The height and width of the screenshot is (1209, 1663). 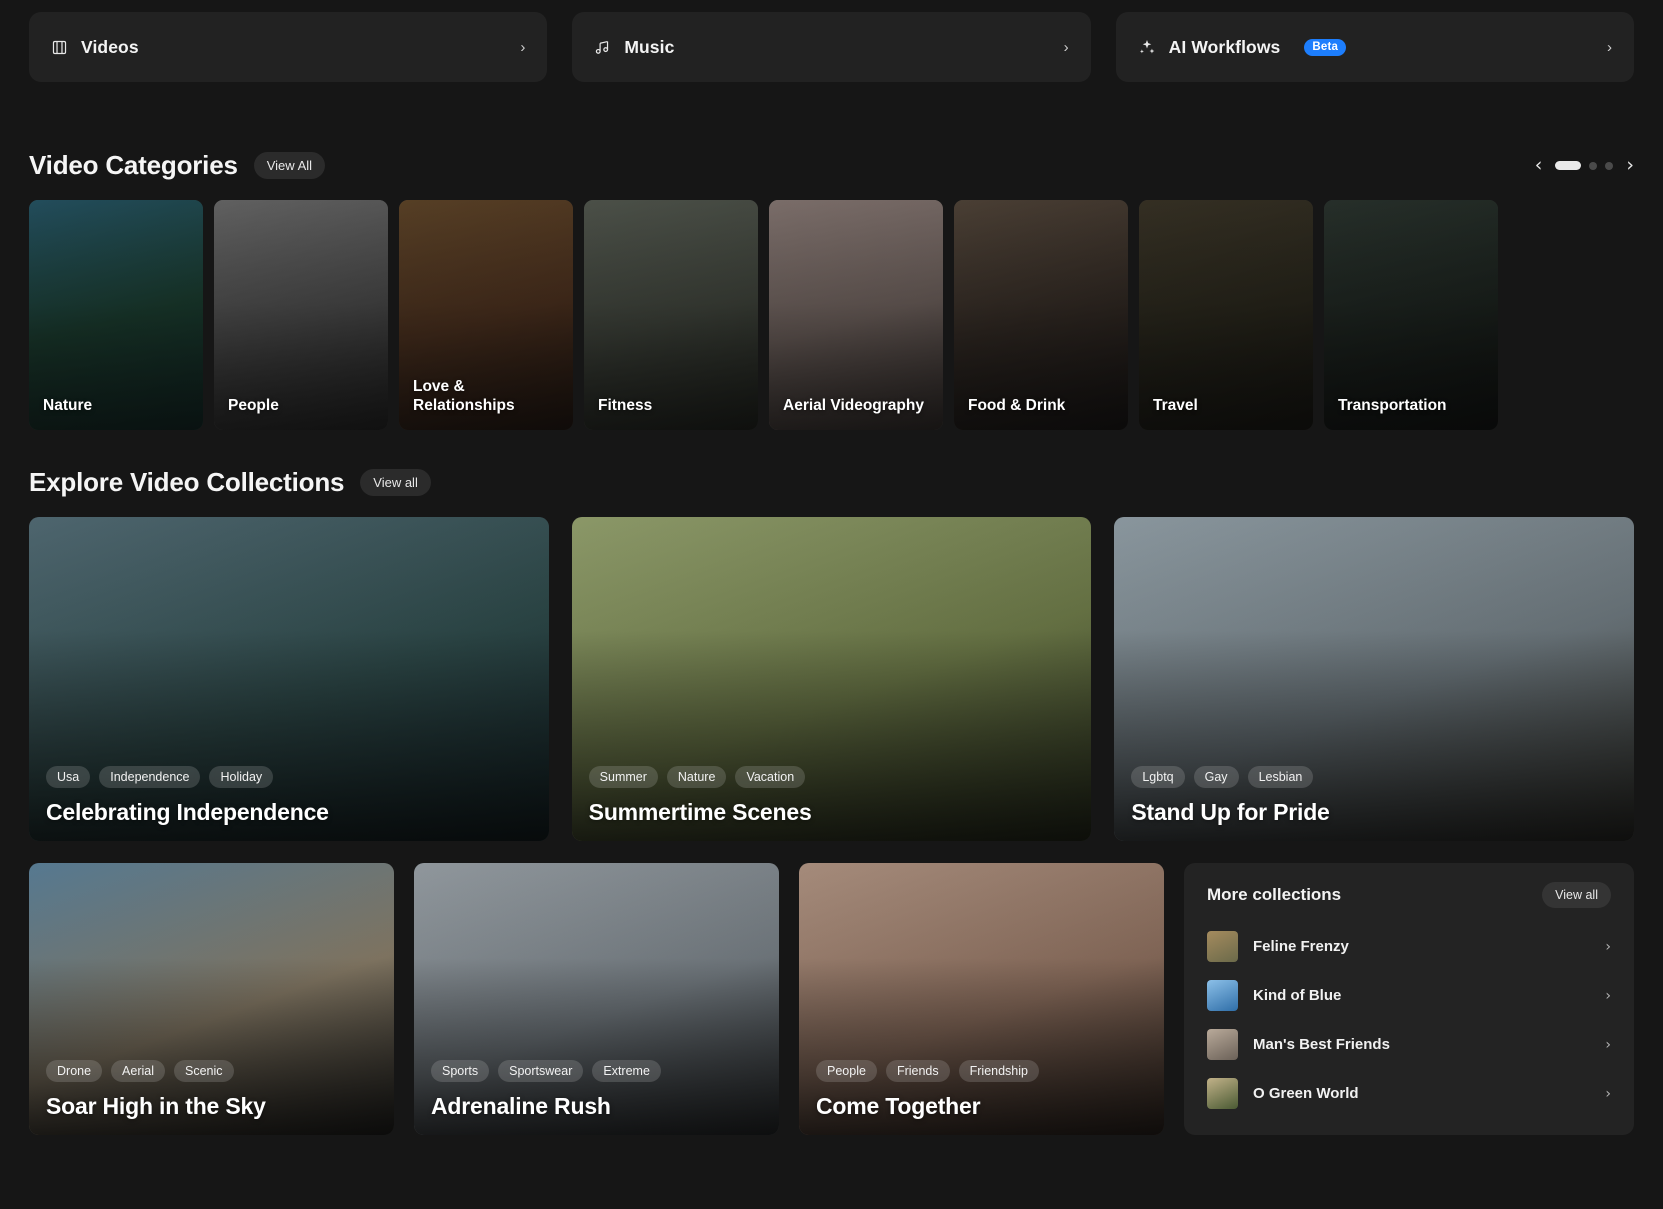 I want to click on collection-tags: Usa Independence Holiday, so click(x=289, y=777).